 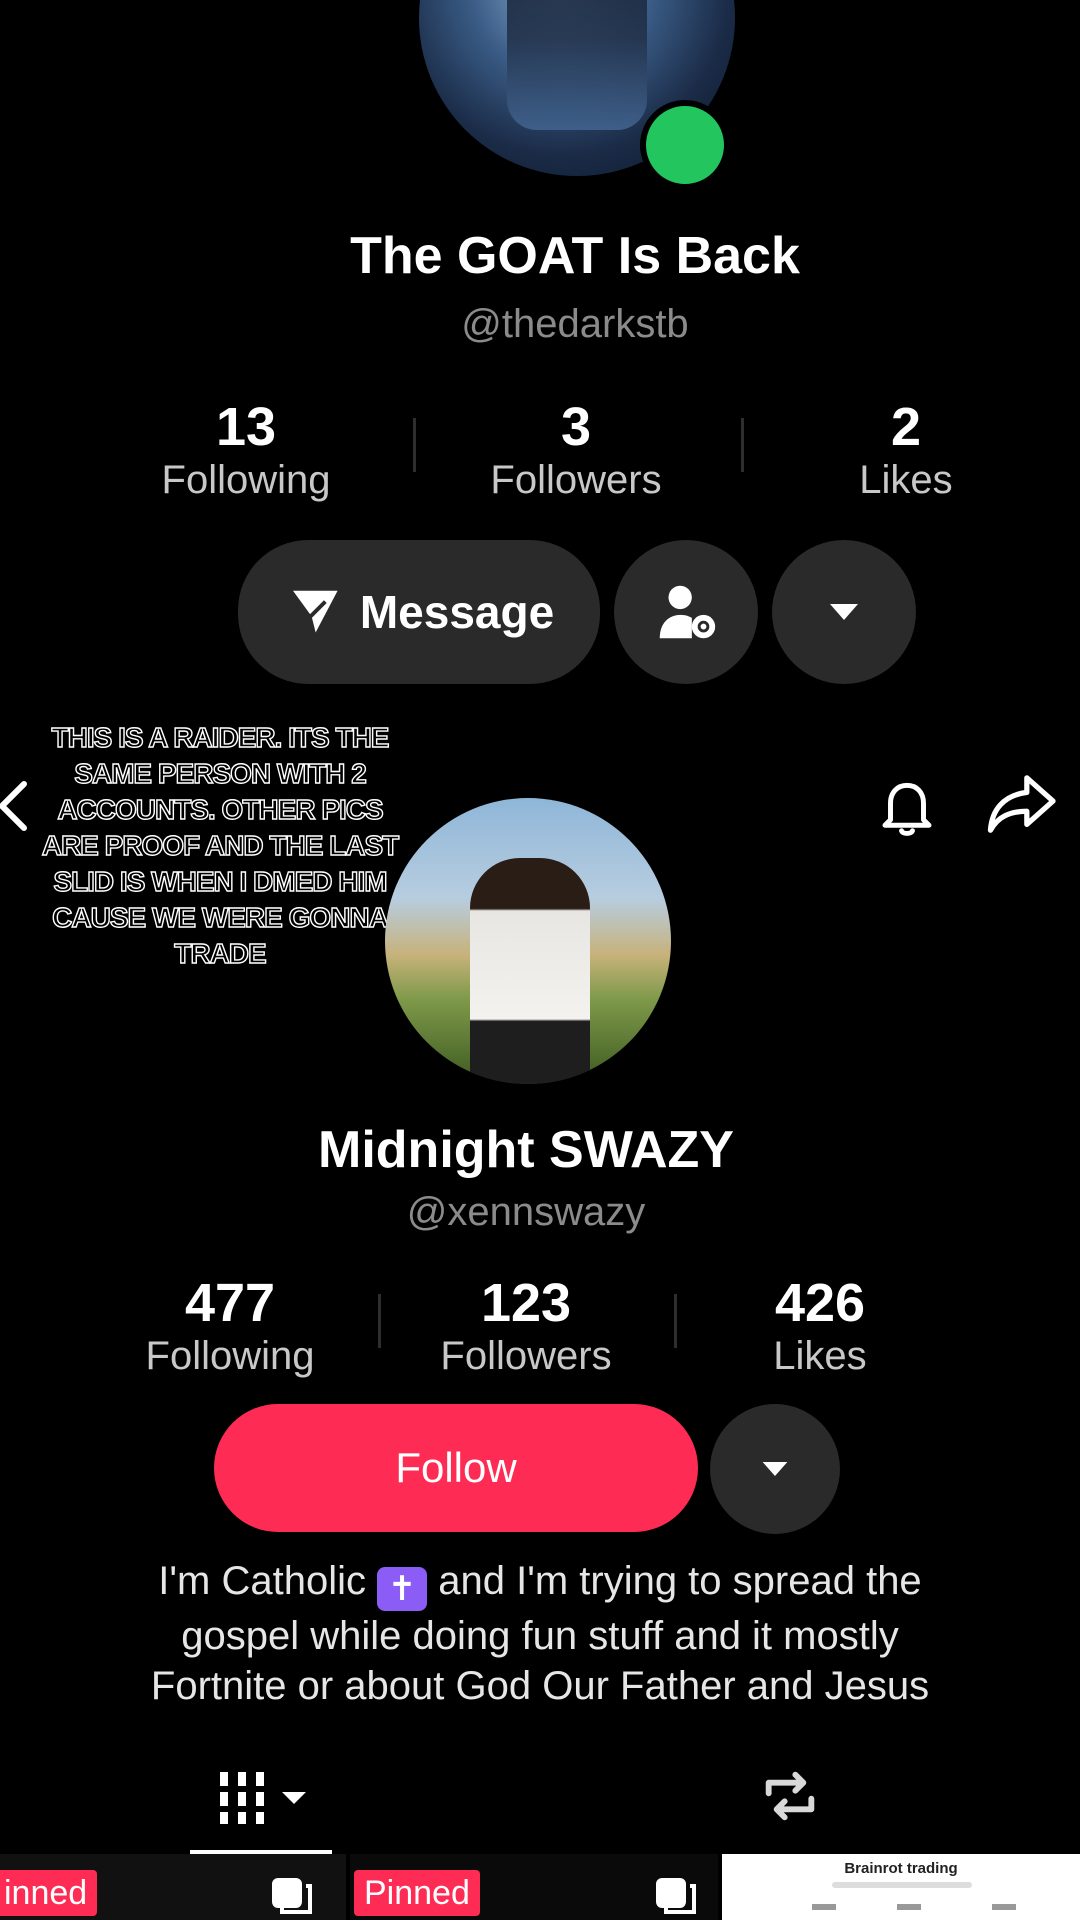 I want to click on video-thumbnail: Pinned, so click(x=534, y=1887).